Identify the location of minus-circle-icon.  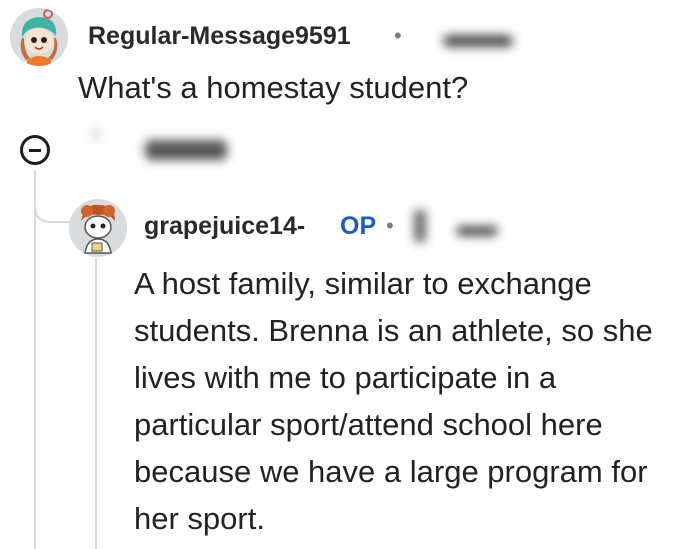
(35, 150).